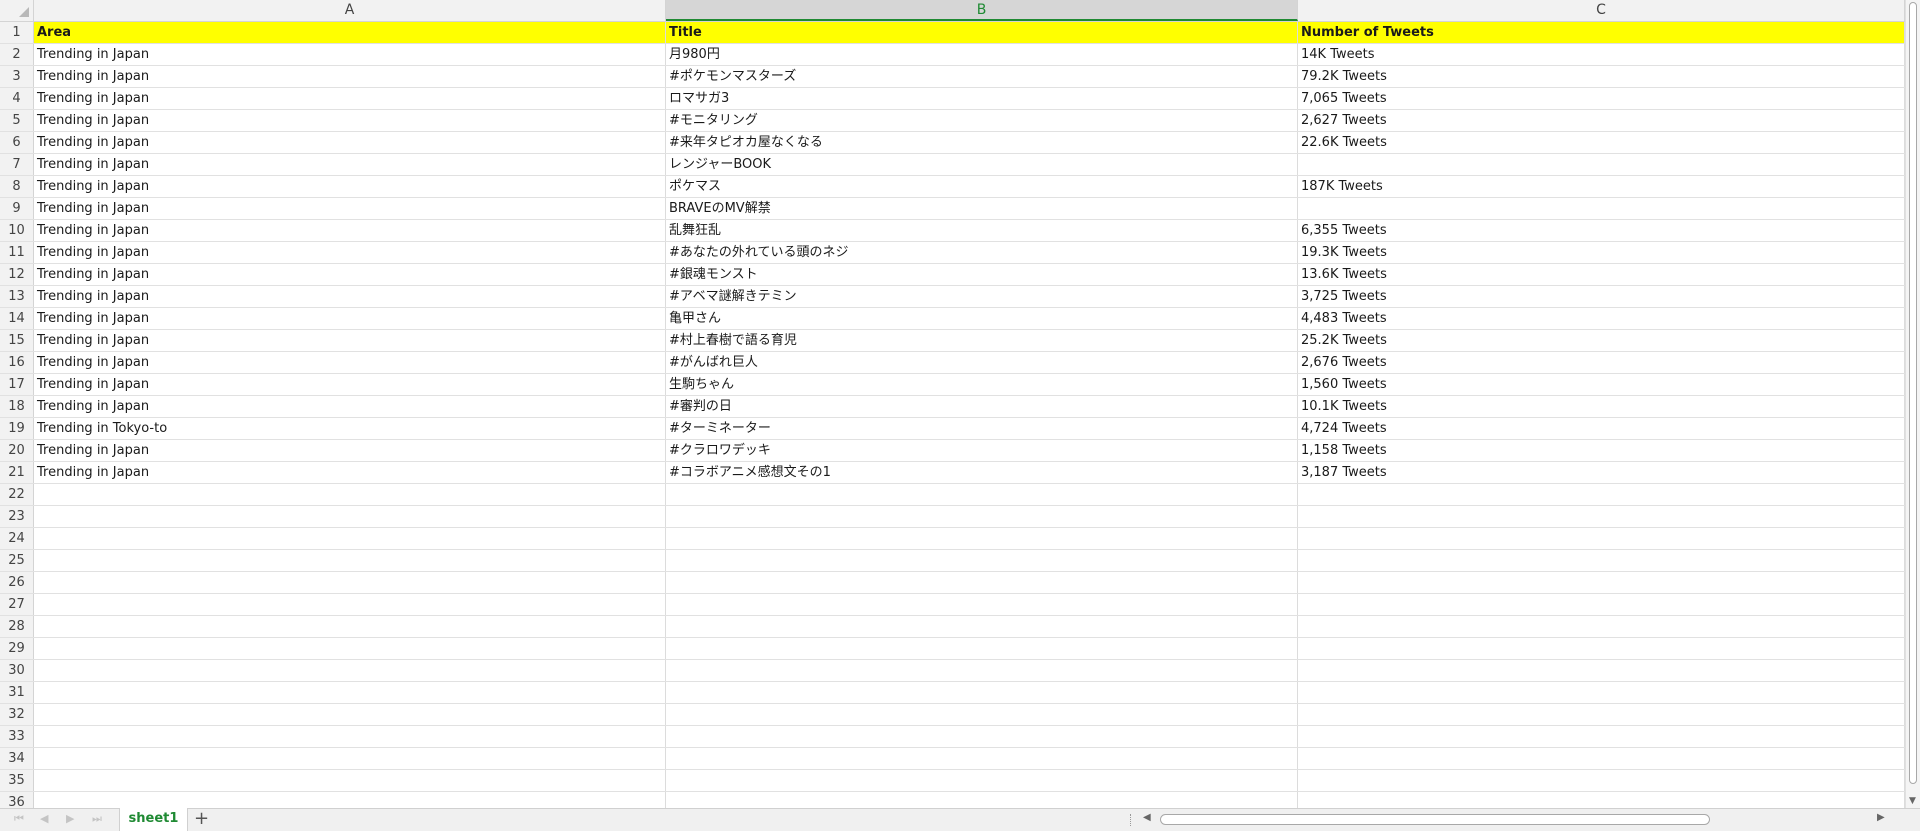  Describe the element at coordinates (1601, 296) in the screenshot. I see `cell-tweets: 3,725 Tweets` at that location.